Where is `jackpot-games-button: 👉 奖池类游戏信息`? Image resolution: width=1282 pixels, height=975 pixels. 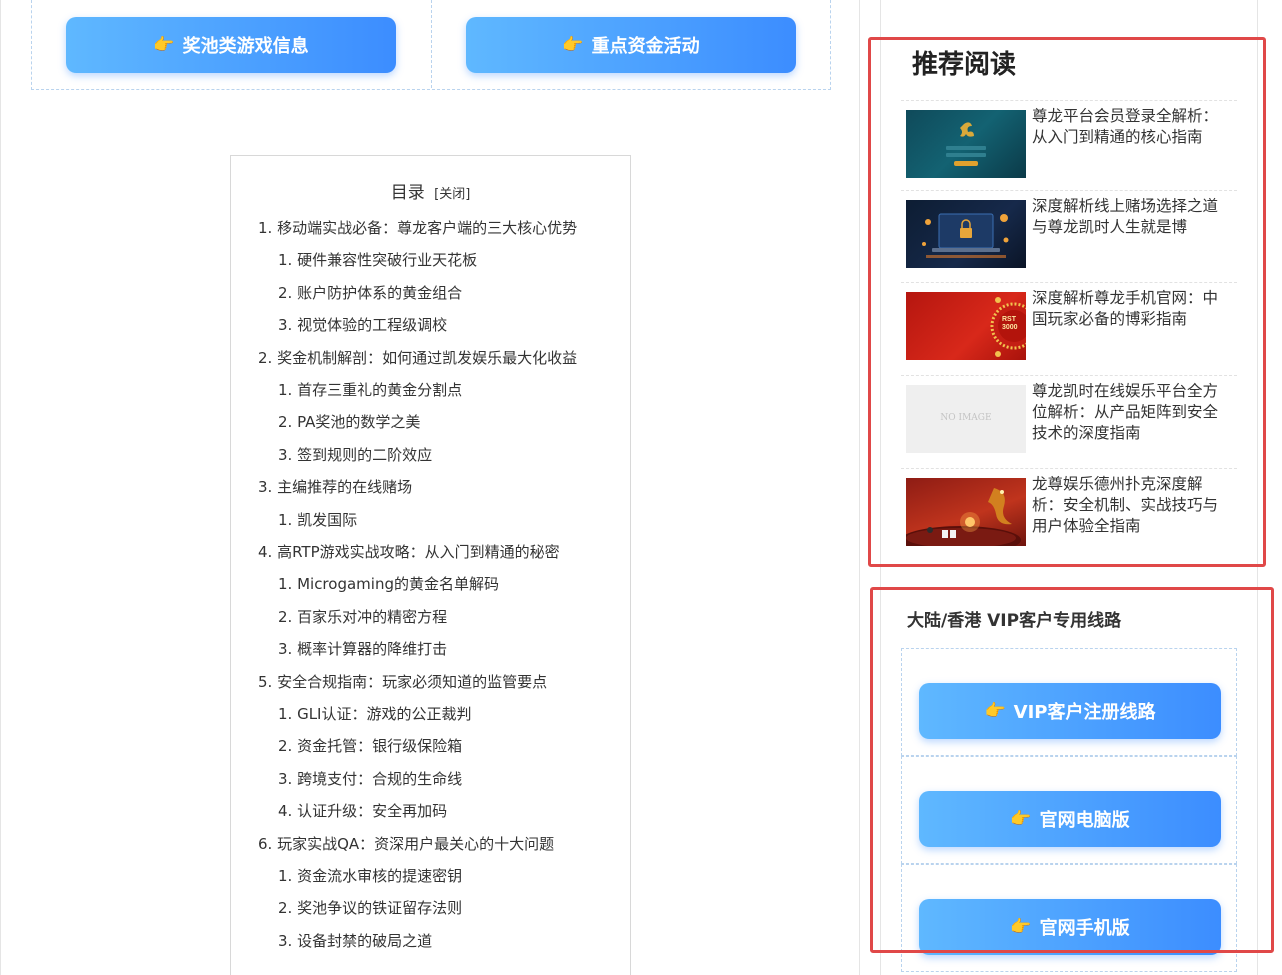 jackpot-games-button: 👉 奖池类游戏信息 is located at coordinates (231, 45).